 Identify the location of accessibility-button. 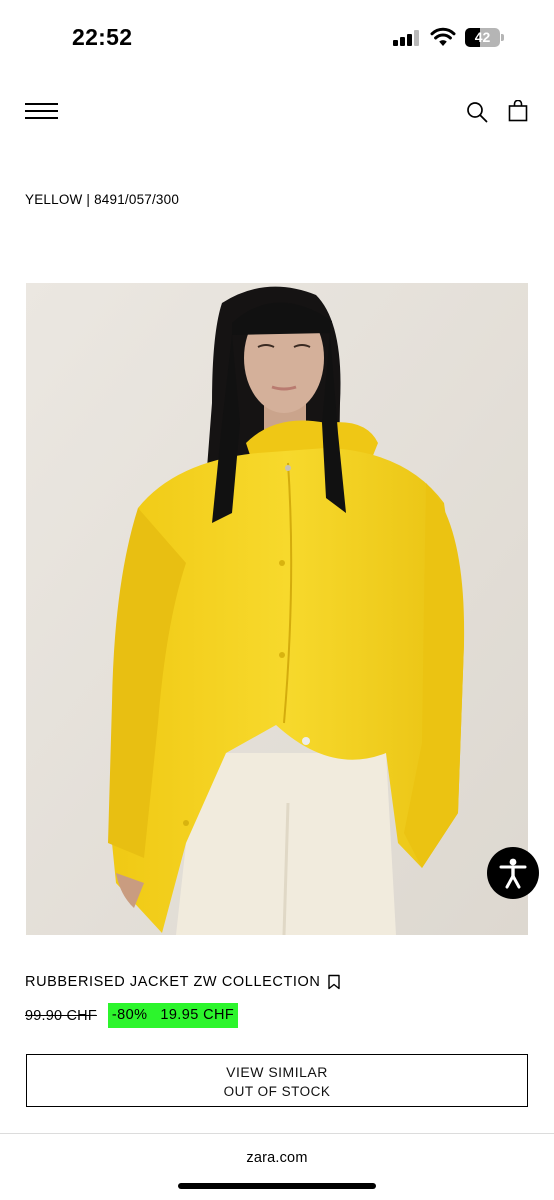
(513, 873).